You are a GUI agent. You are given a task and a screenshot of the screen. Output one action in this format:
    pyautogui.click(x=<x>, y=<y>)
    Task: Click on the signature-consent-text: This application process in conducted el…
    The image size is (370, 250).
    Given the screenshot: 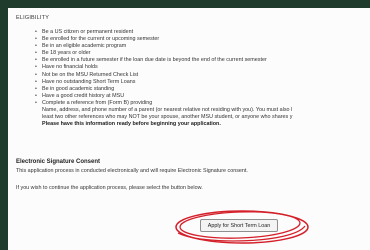 What is the action you would take?
    pyautogui.click(x=132, y=171)
    